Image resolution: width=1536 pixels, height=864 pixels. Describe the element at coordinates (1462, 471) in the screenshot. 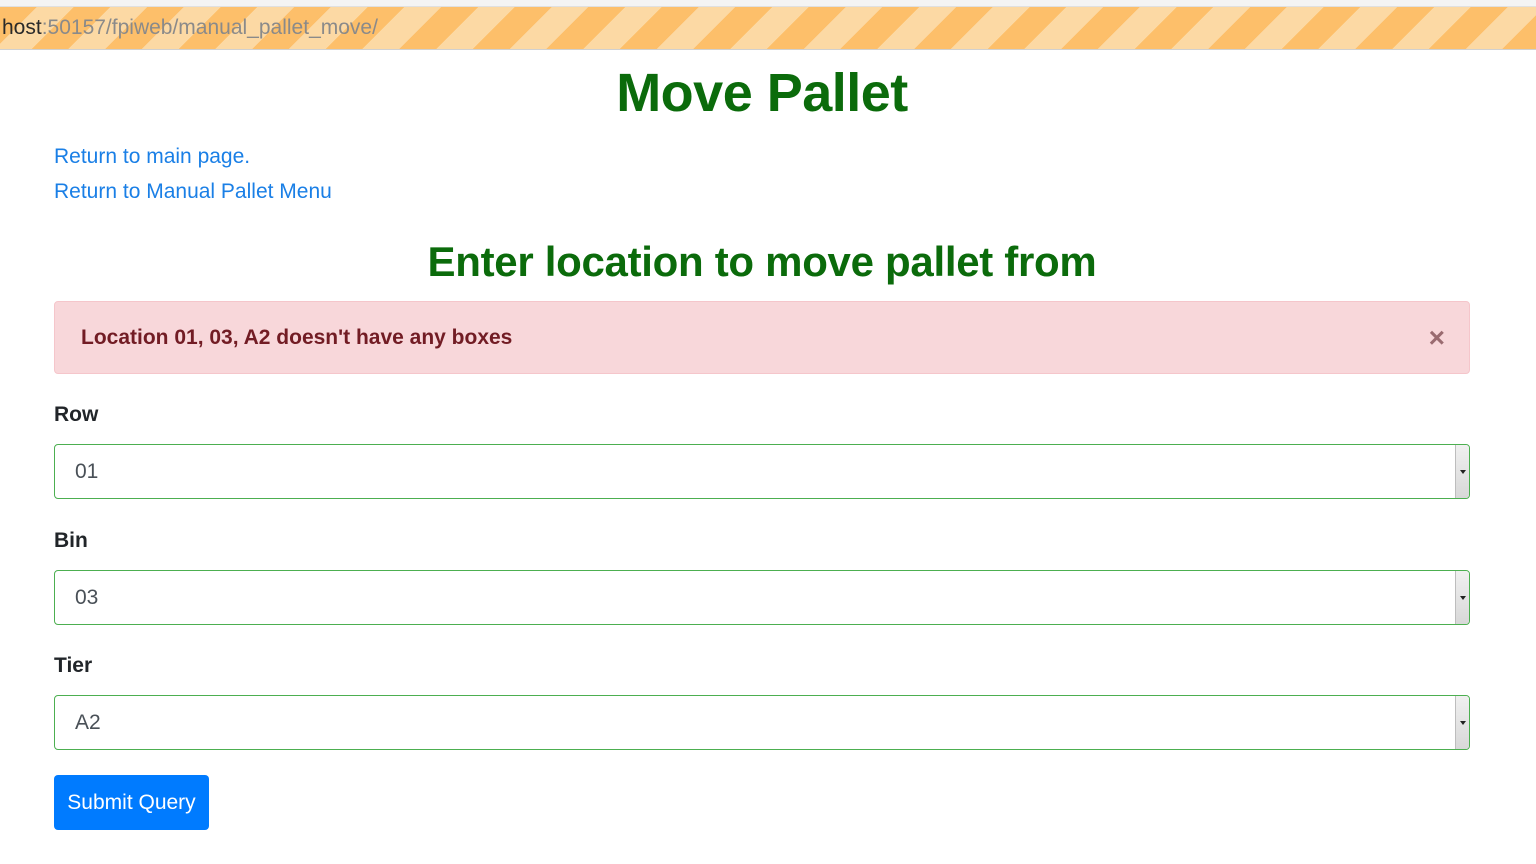

I see `row-dropdown-arrow-icon` at that location.